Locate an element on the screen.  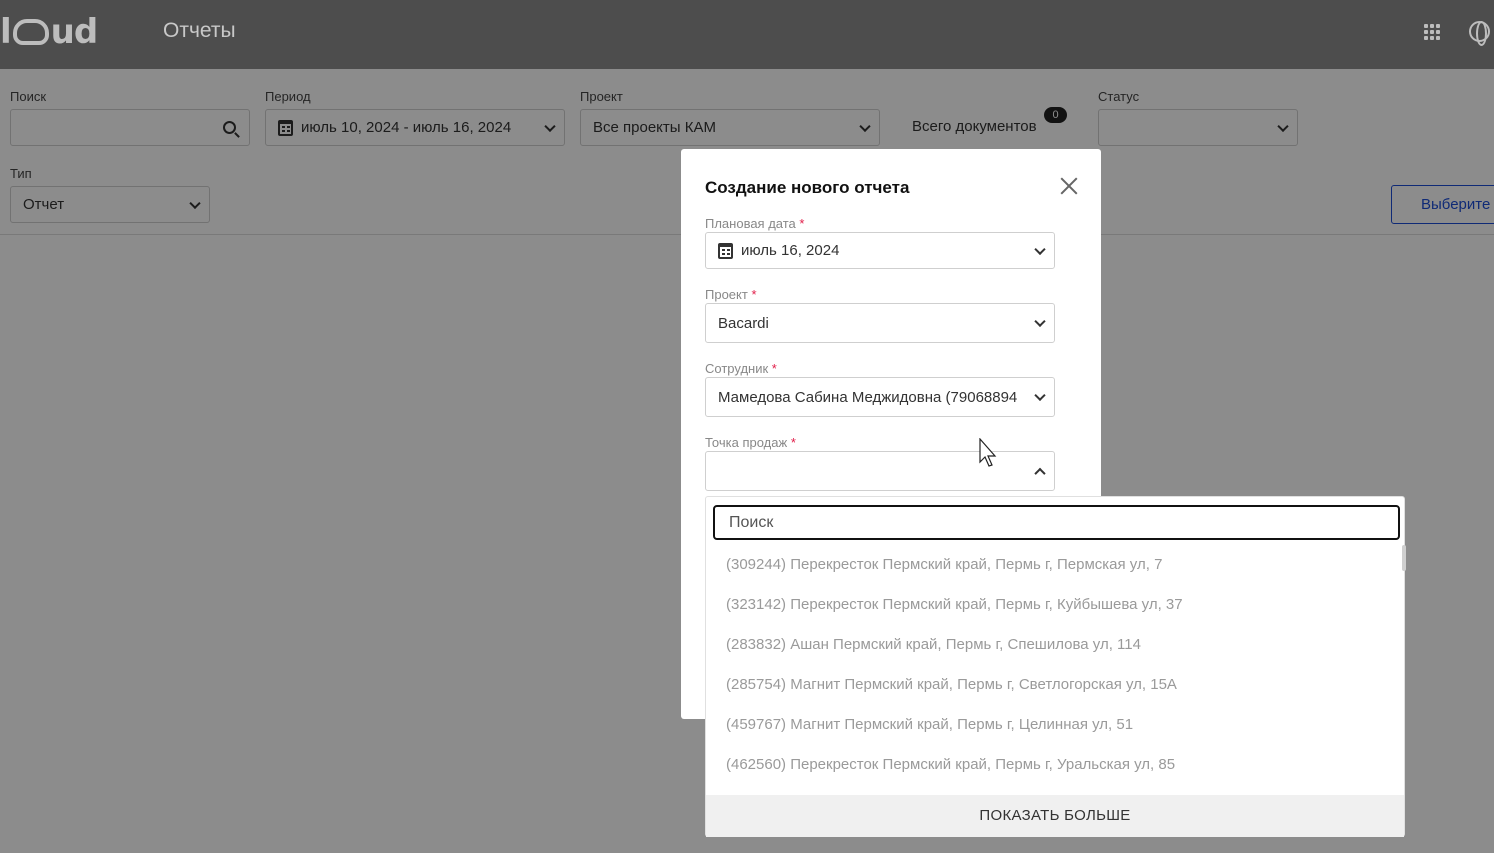
mouse-cursor-icon is located at coordinates (988, 452).